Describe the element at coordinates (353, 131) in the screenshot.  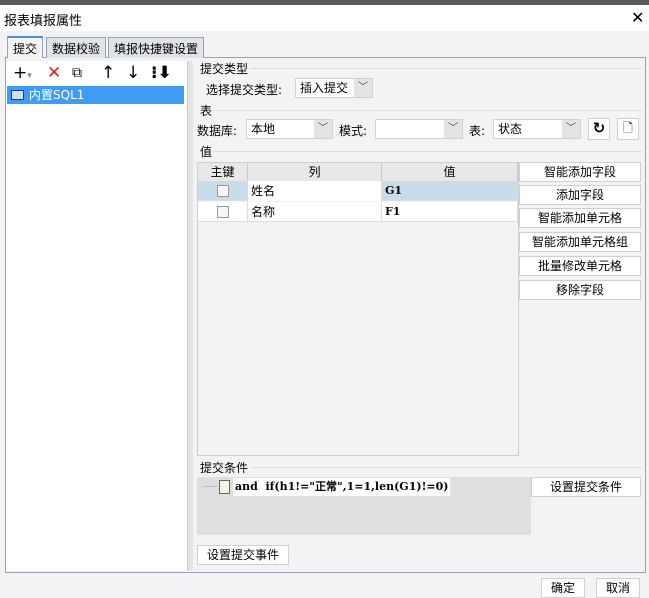
I see `schema-label: 模式:` at that location.